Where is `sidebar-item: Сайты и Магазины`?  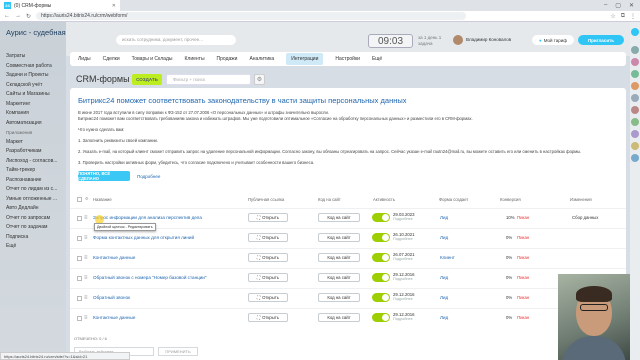 sidebar-item: Сайты и Магазины is located at coordinates (35, 95).